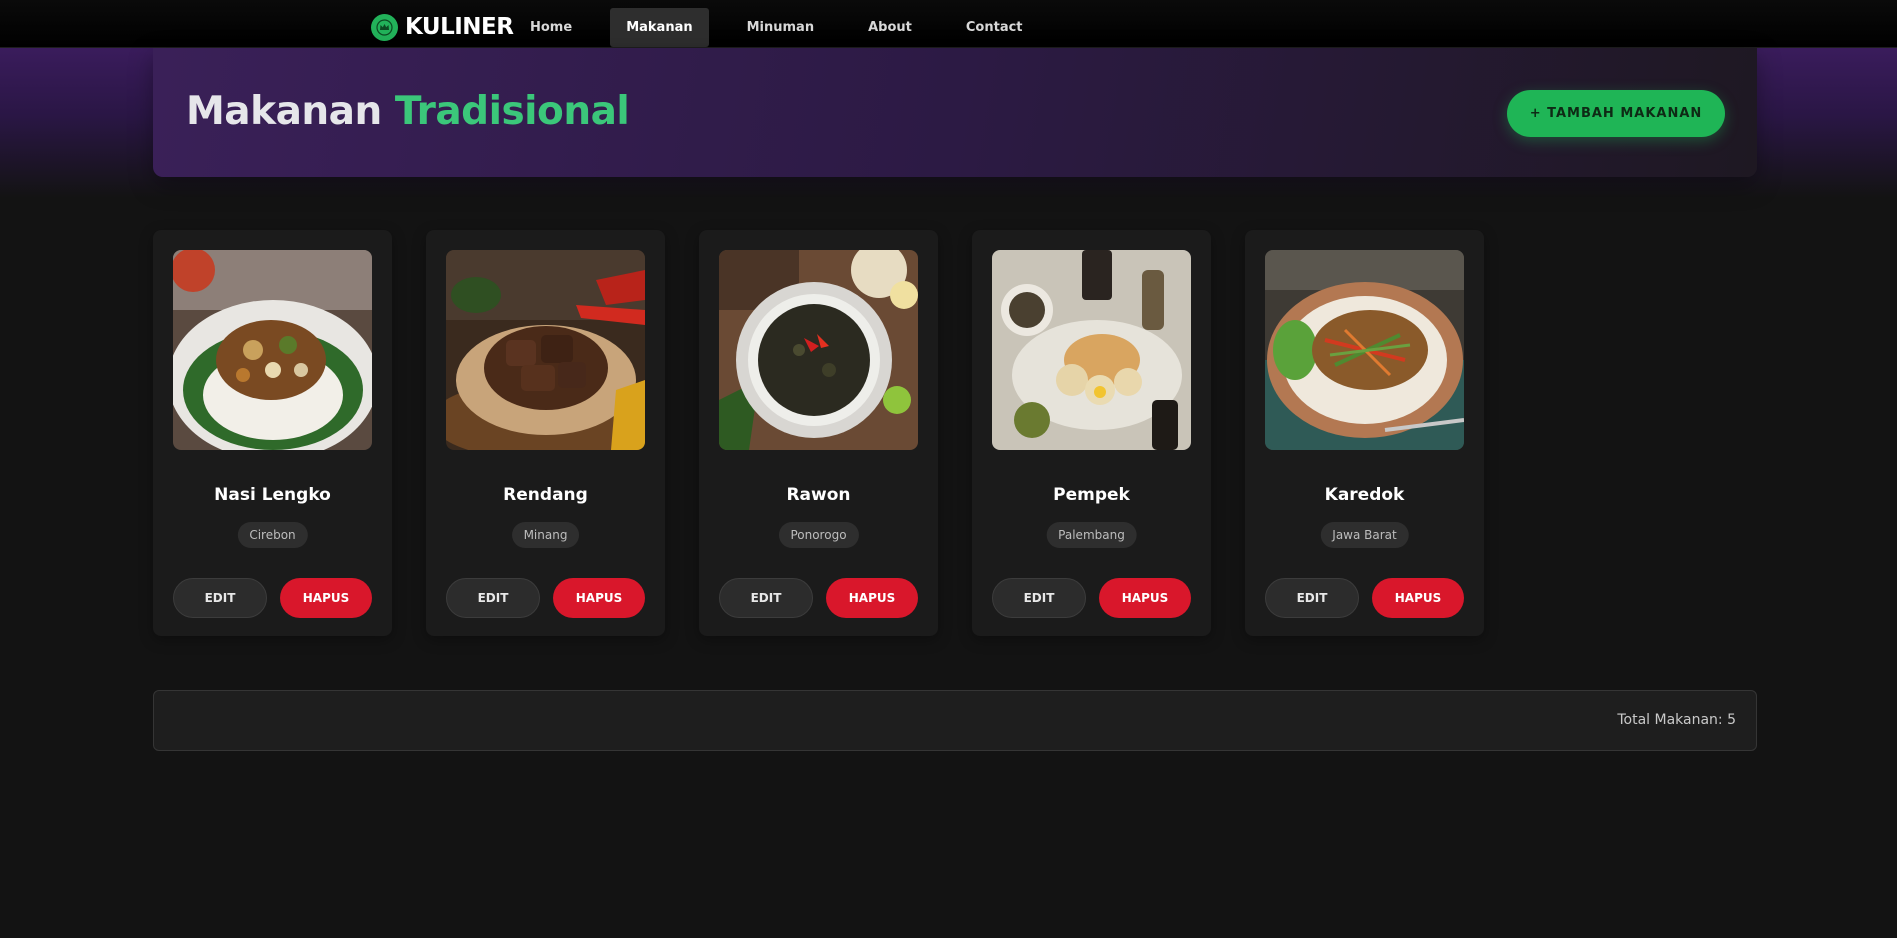  What do you see at coordinates (272, 495) in the screenshot?
I see `food-name: Nasi Lengko` at bounding box center [272, 495].